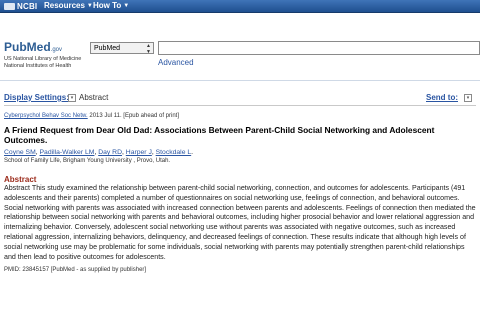 This screenshot has width=480, height=320. Describe the element at coordinates (46, 116) in the screenshot. I see `journal-link: Cyberpsychol Behav Soc Netw.` at that location.